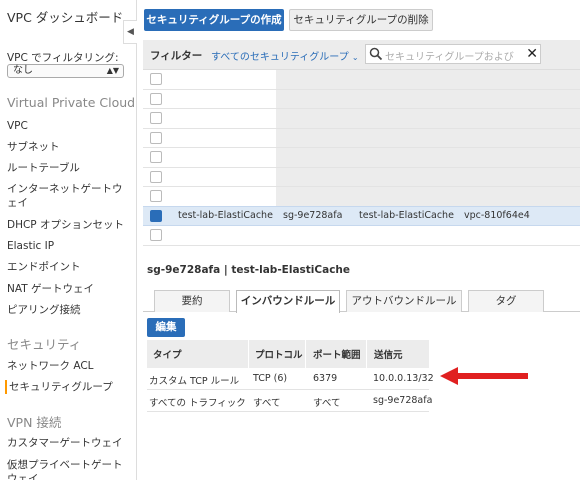  What do you see at coordinates (376, 54) in the screenshot?
I see `search-icon` at bounding box center [376, 54].